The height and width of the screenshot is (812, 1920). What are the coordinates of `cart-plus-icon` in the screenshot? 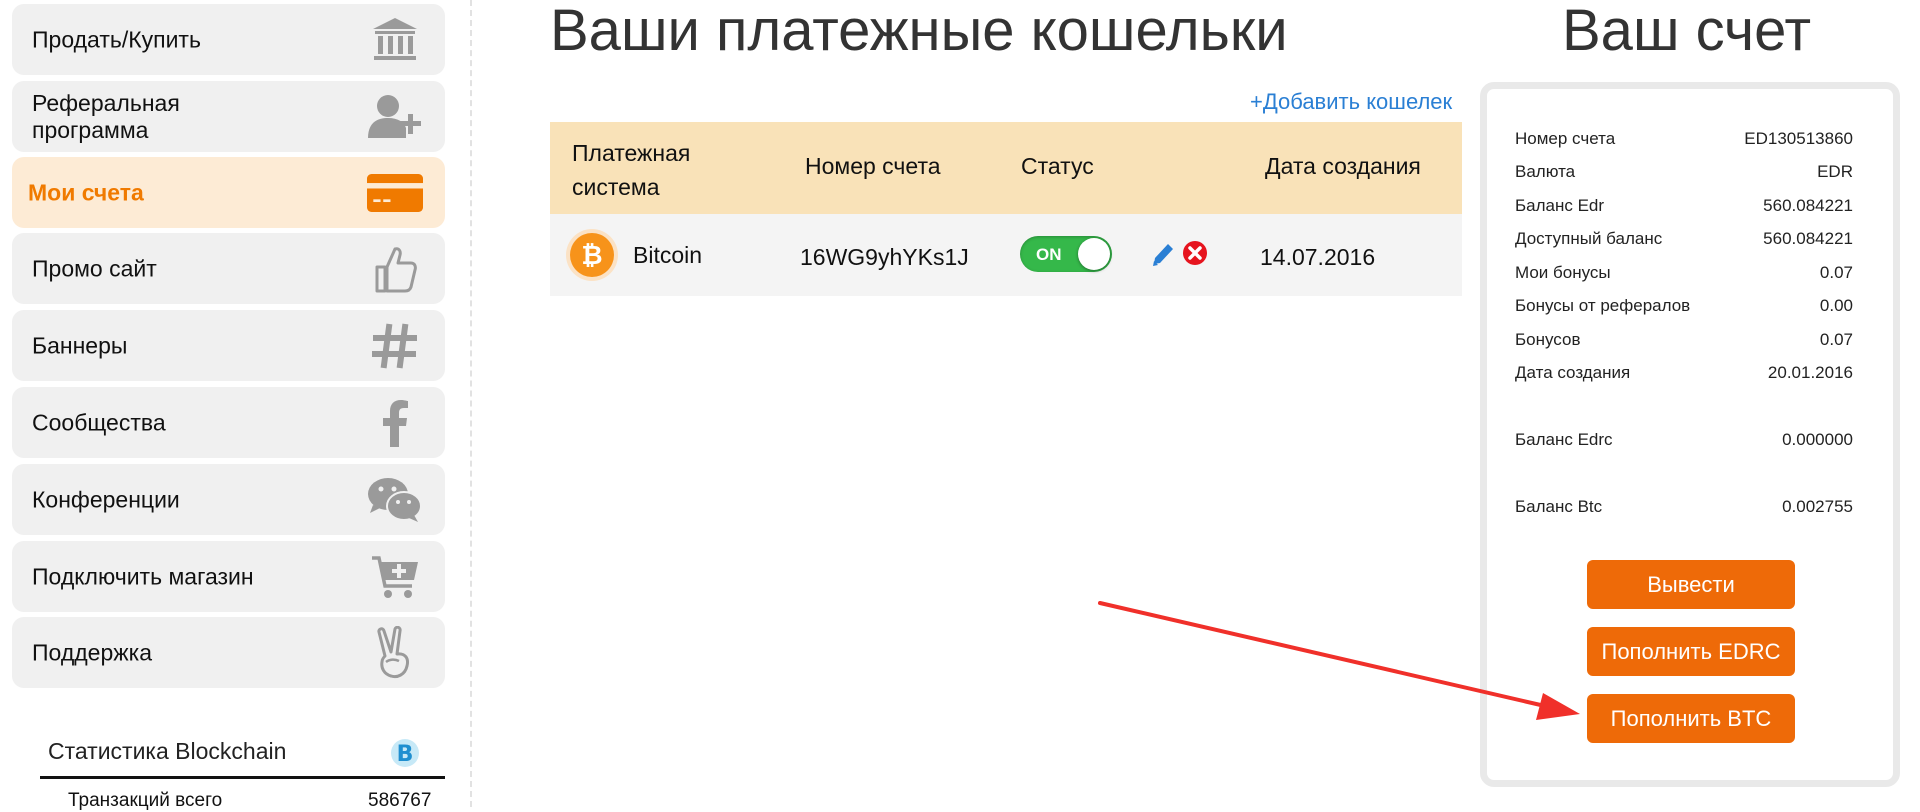 It's located at (395, 577).